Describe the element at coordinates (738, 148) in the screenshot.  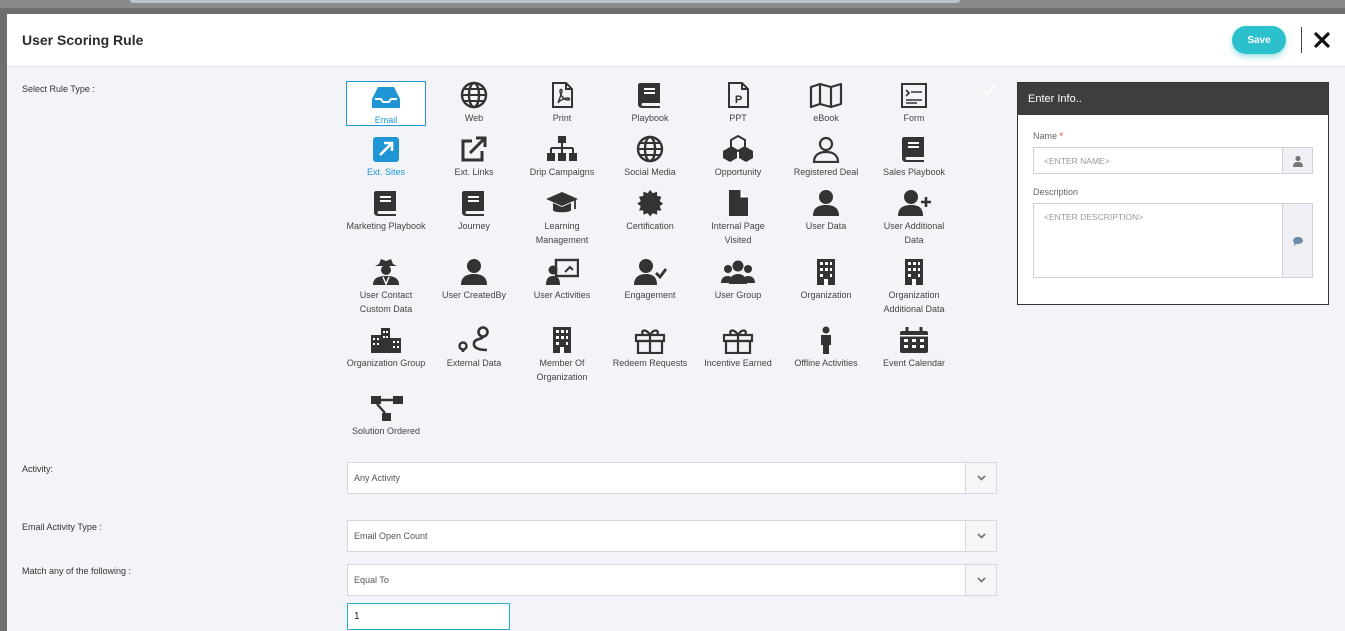
I see `cubes-icon` at that location.